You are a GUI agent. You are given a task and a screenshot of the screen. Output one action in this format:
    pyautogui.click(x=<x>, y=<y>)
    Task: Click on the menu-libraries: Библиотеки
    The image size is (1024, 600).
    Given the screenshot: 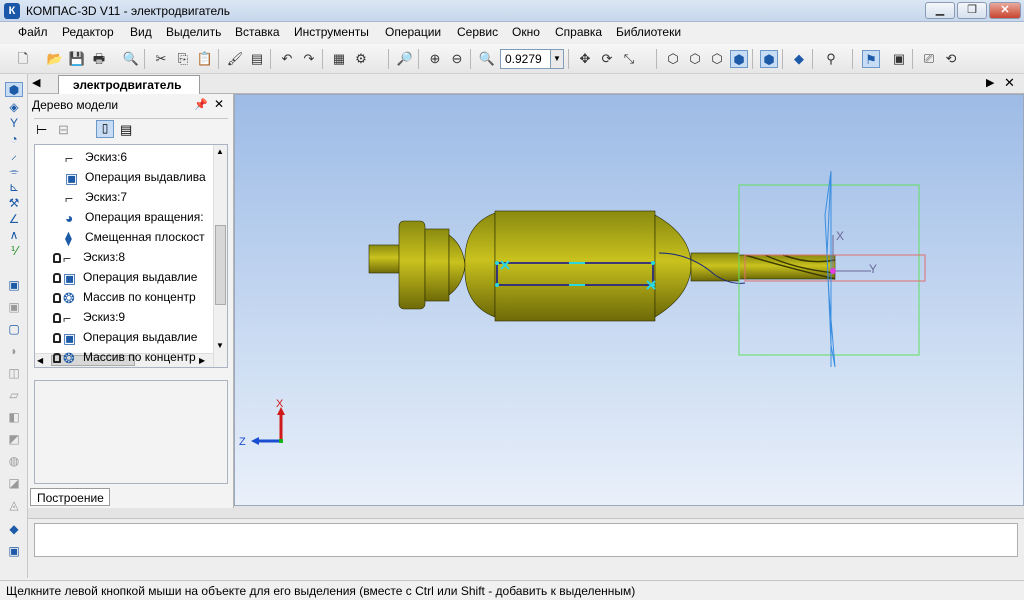 What is the action you would take?
    pyautogui.click(x=648, y=32)
    